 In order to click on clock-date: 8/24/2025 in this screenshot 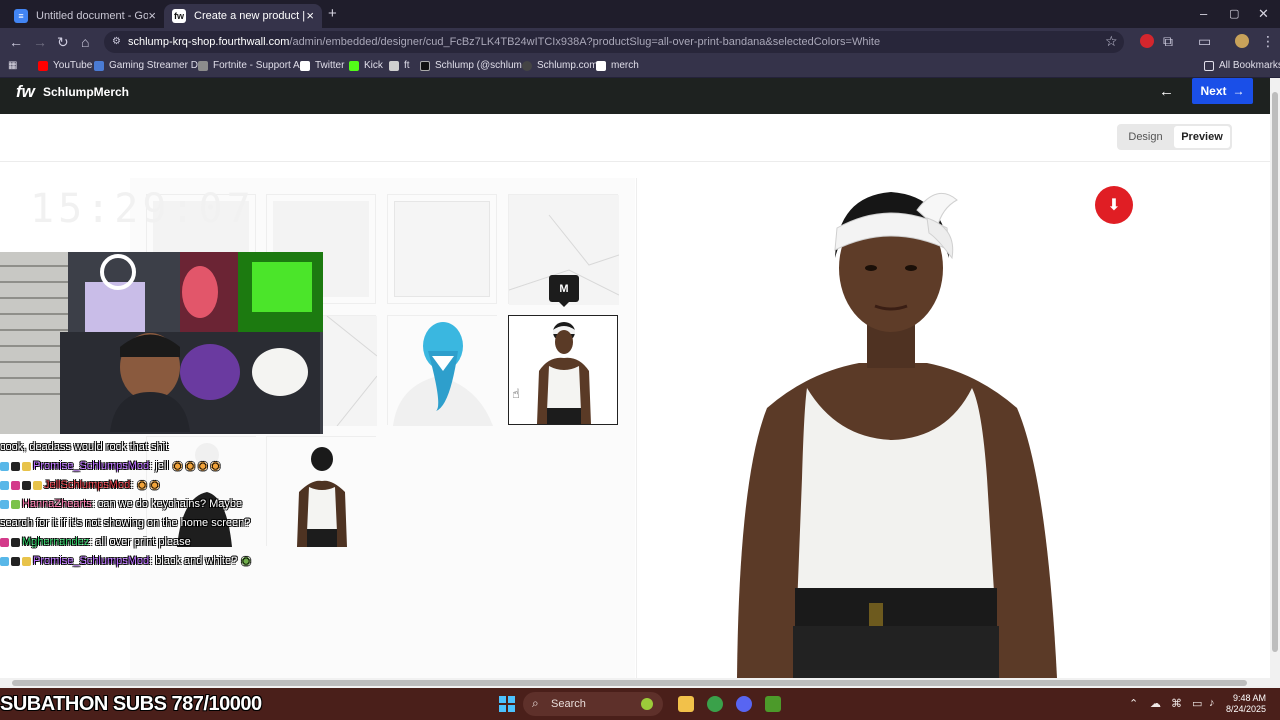, I will do `click(1246, 709)`.